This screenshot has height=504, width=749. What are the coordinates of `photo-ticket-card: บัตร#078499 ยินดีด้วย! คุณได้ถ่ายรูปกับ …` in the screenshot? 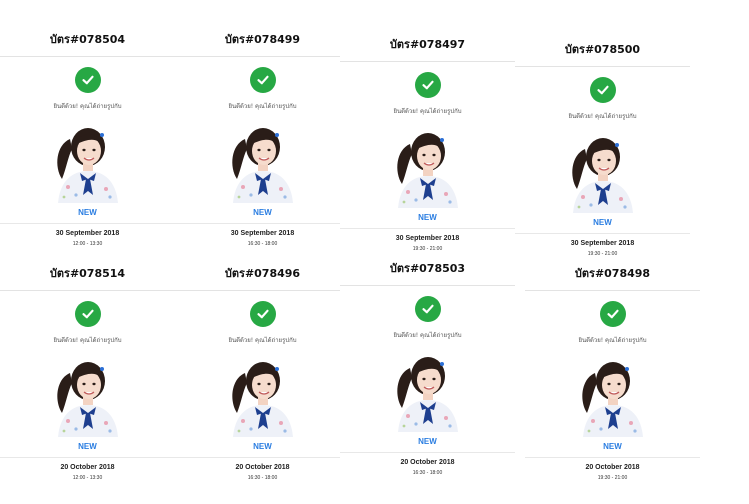 It's located at (262, 150).